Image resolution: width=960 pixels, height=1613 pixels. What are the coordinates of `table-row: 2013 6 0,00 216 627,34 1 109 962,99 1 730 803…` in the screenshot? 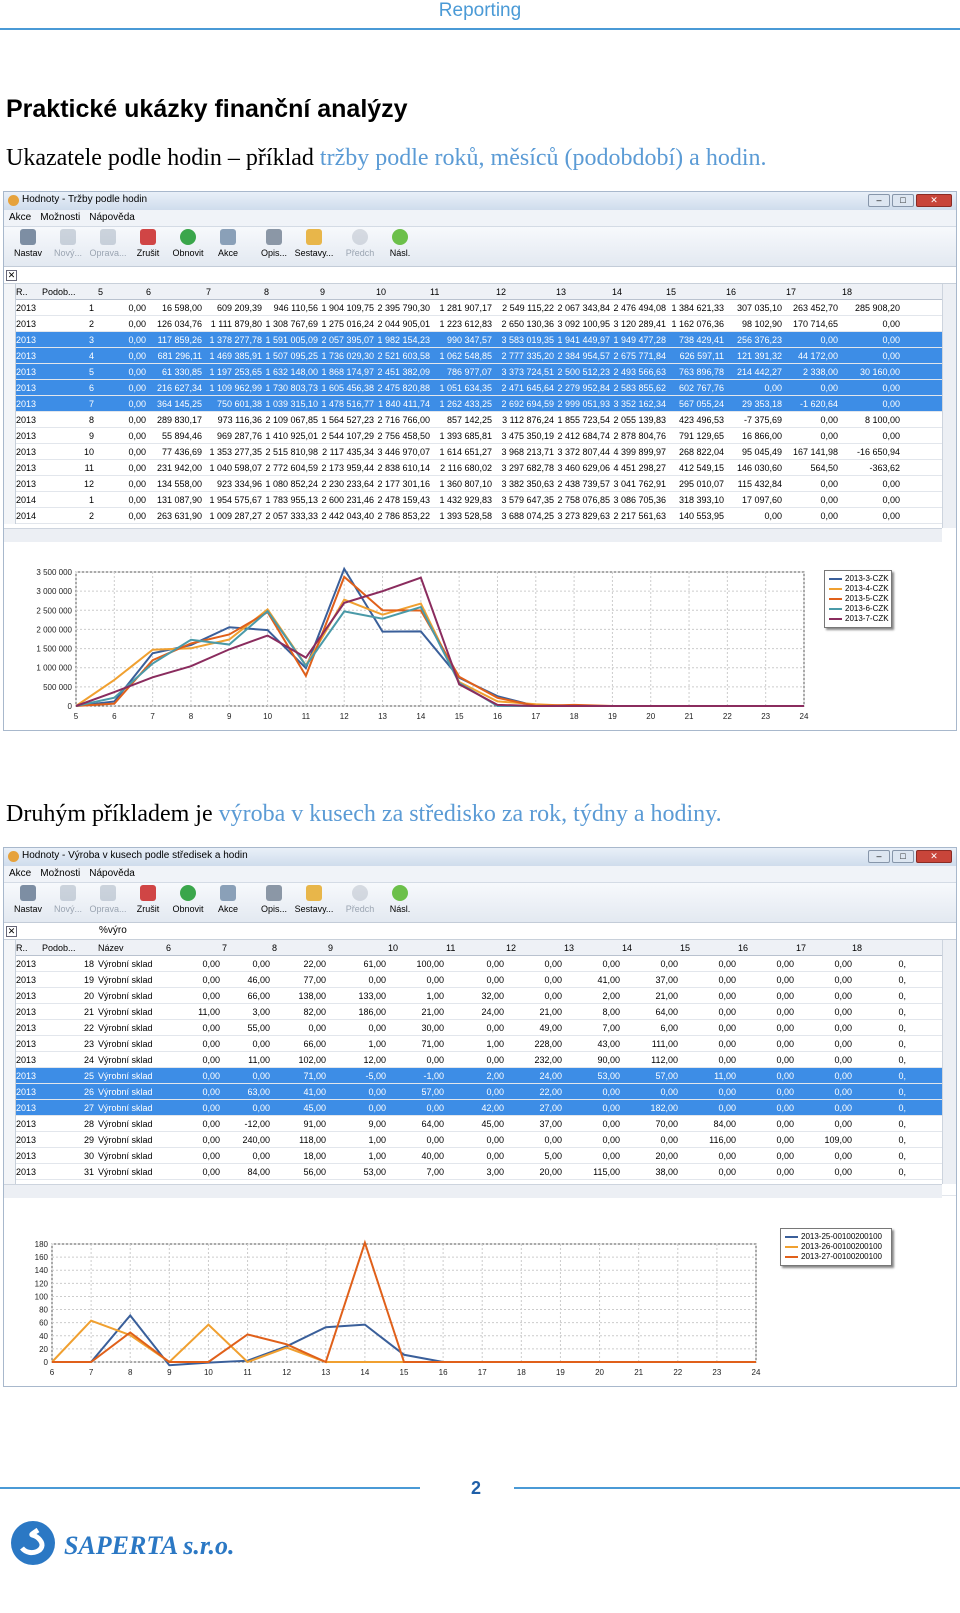 It's located at (480, 388).